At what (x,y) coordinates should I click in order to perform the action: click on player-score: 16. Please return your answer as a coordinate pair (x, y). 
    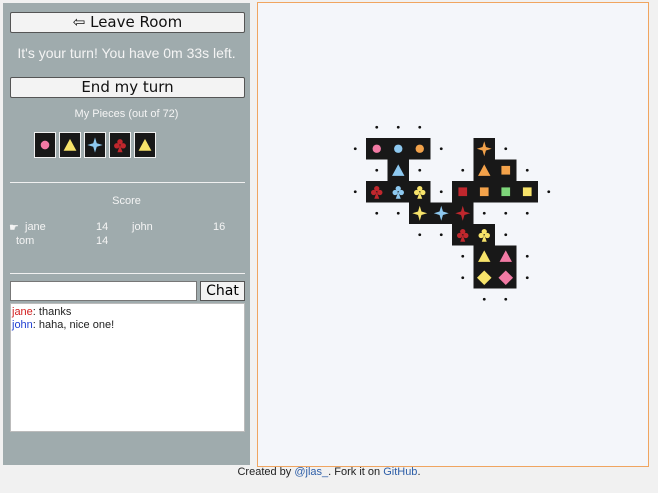
    Looking at the image, I should click on (219, 227).